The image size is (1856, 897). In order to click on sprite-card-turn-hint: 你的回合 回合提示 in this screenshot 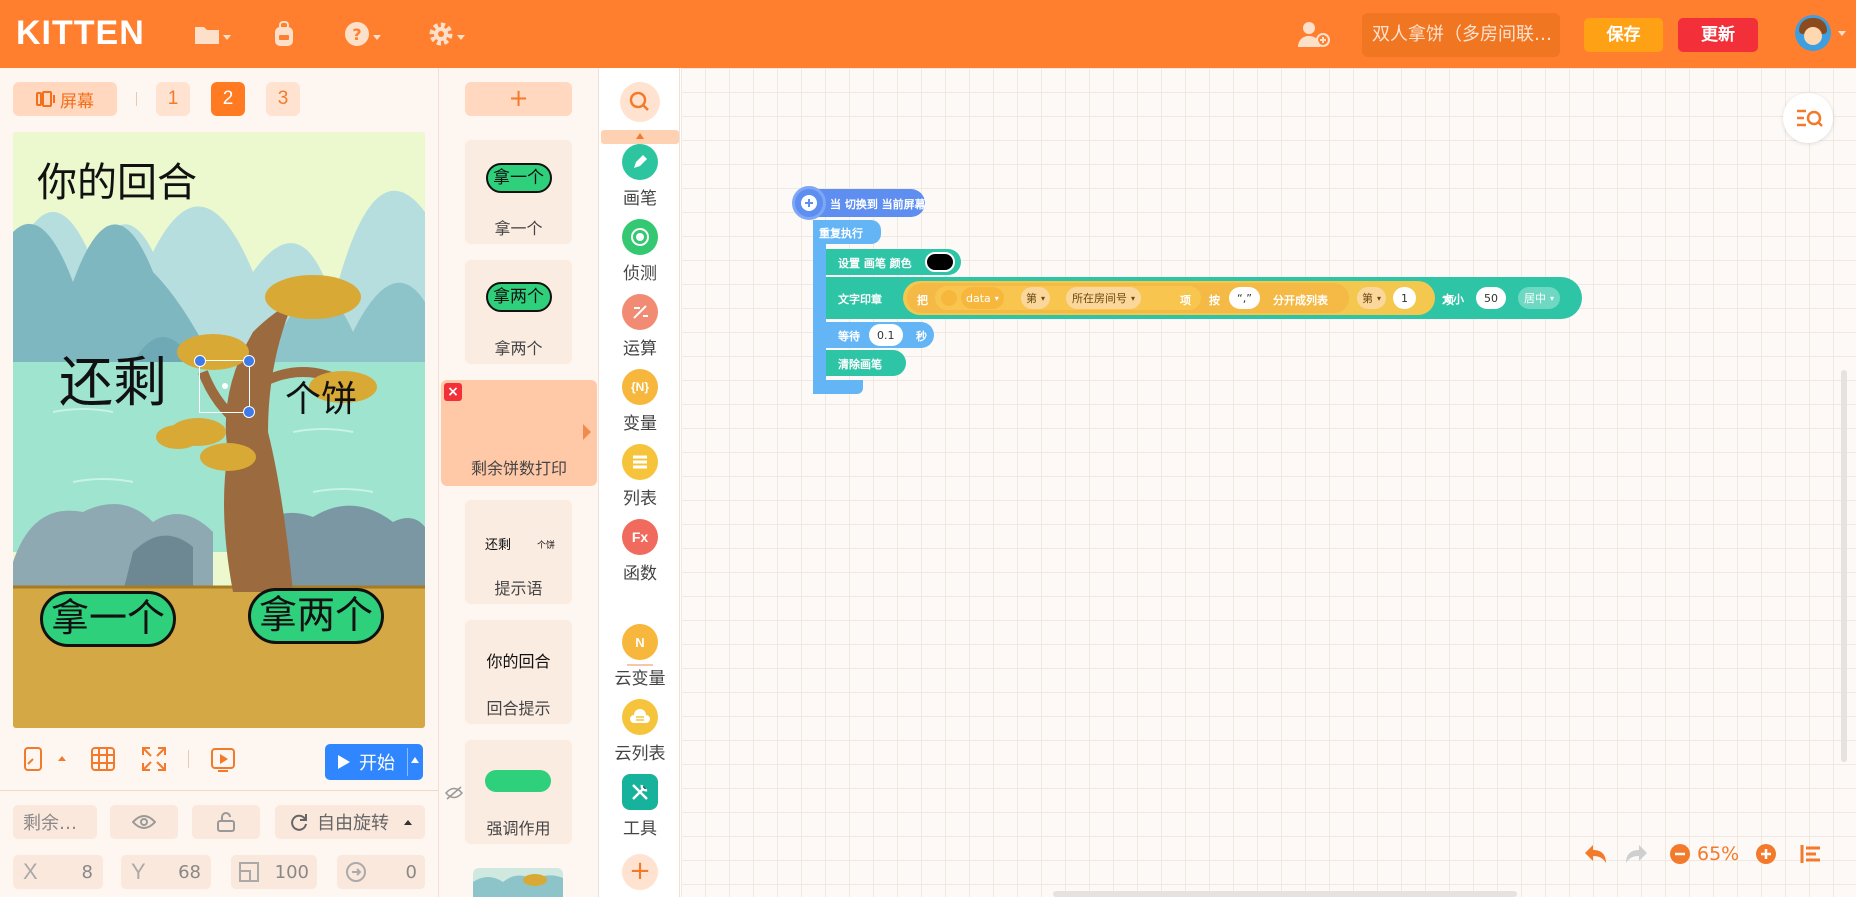, I will do `click(518, 672)`.